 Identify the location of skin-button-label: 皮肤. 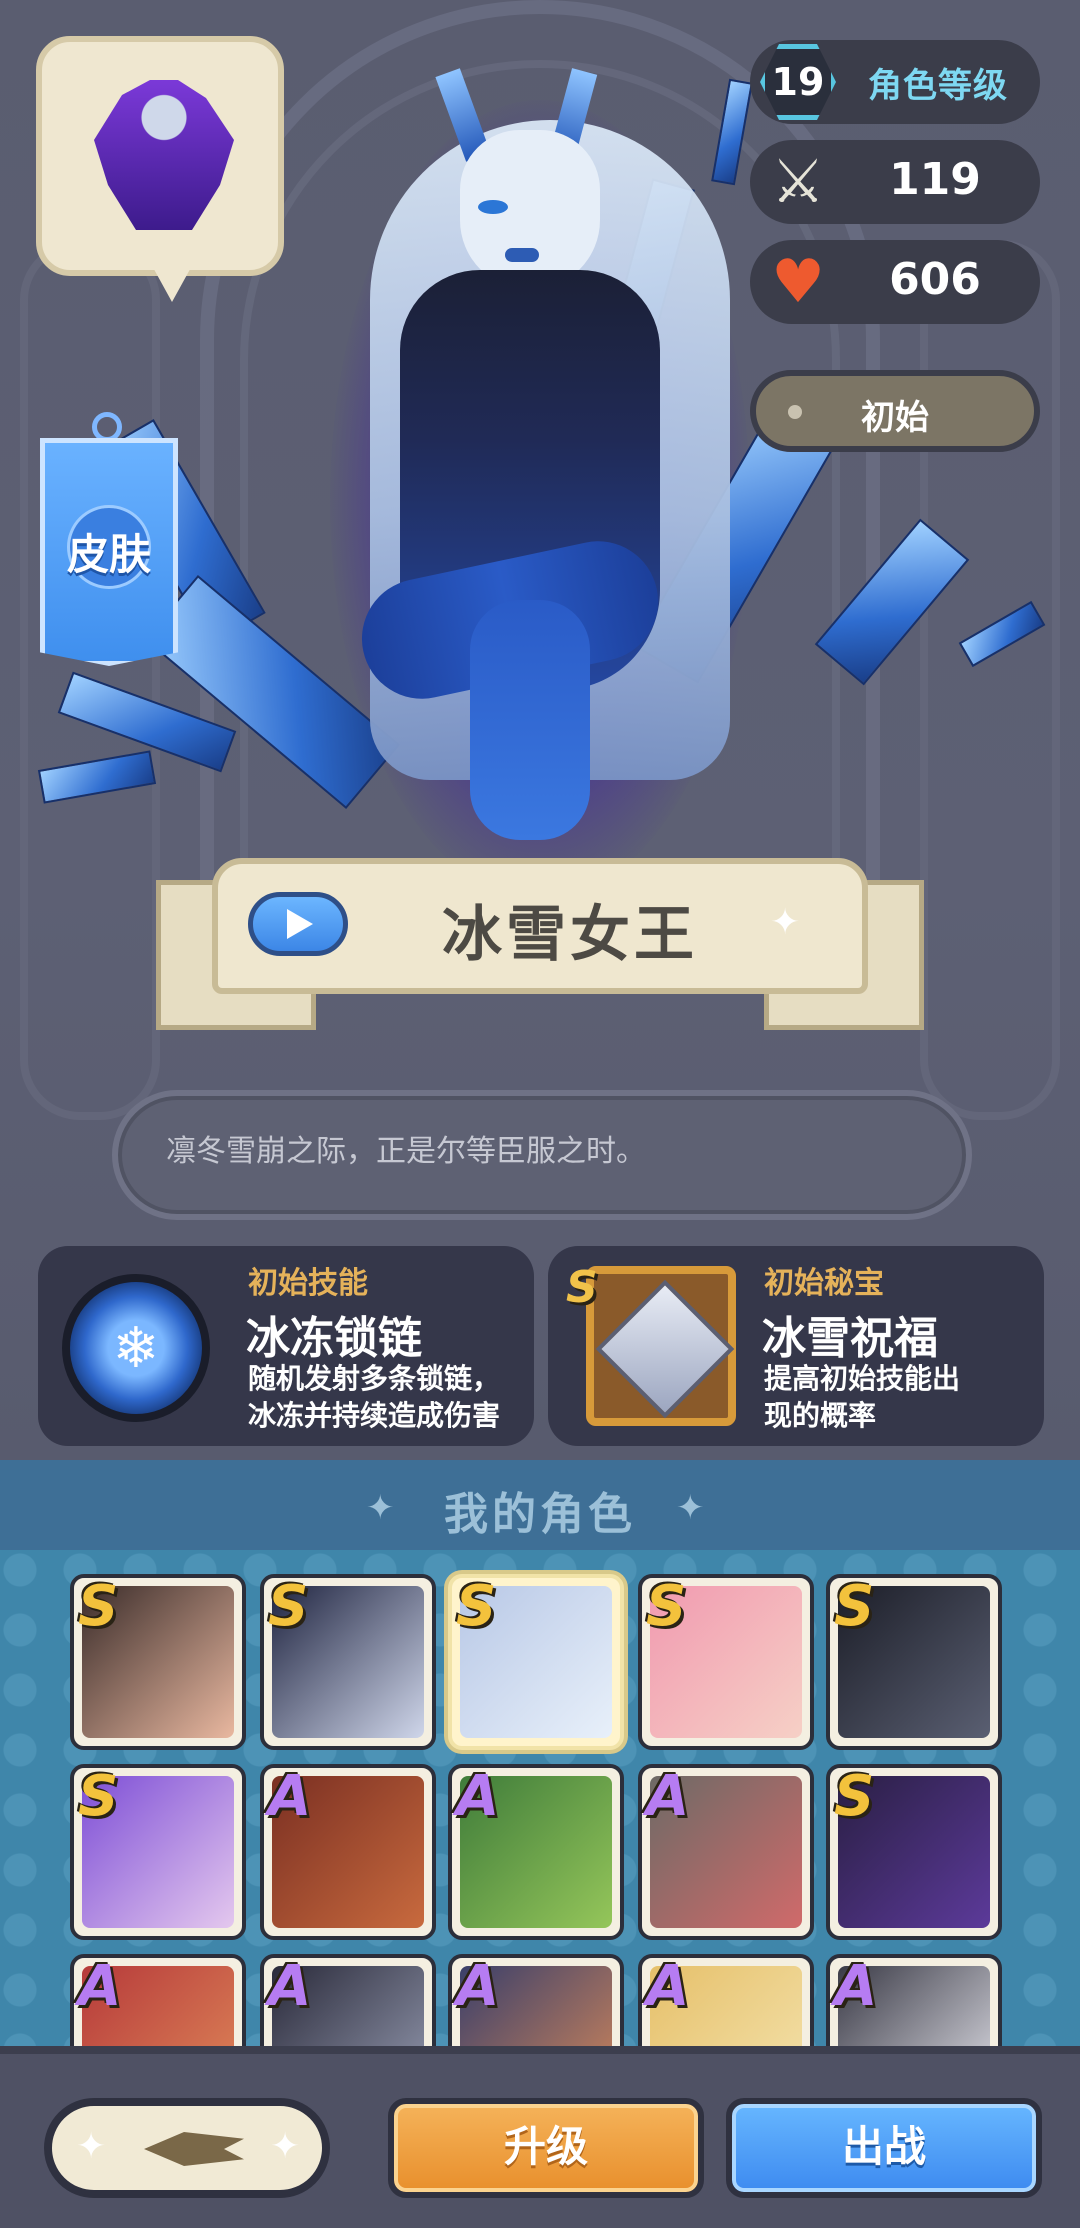
(108, 554).